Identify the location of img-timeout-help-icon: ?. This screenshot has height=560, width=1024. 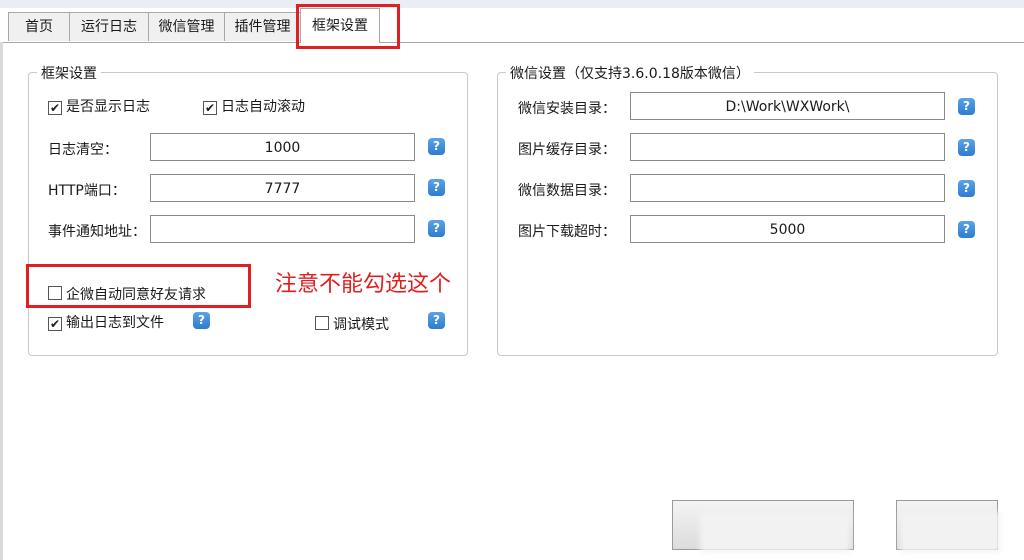
(966, 229).